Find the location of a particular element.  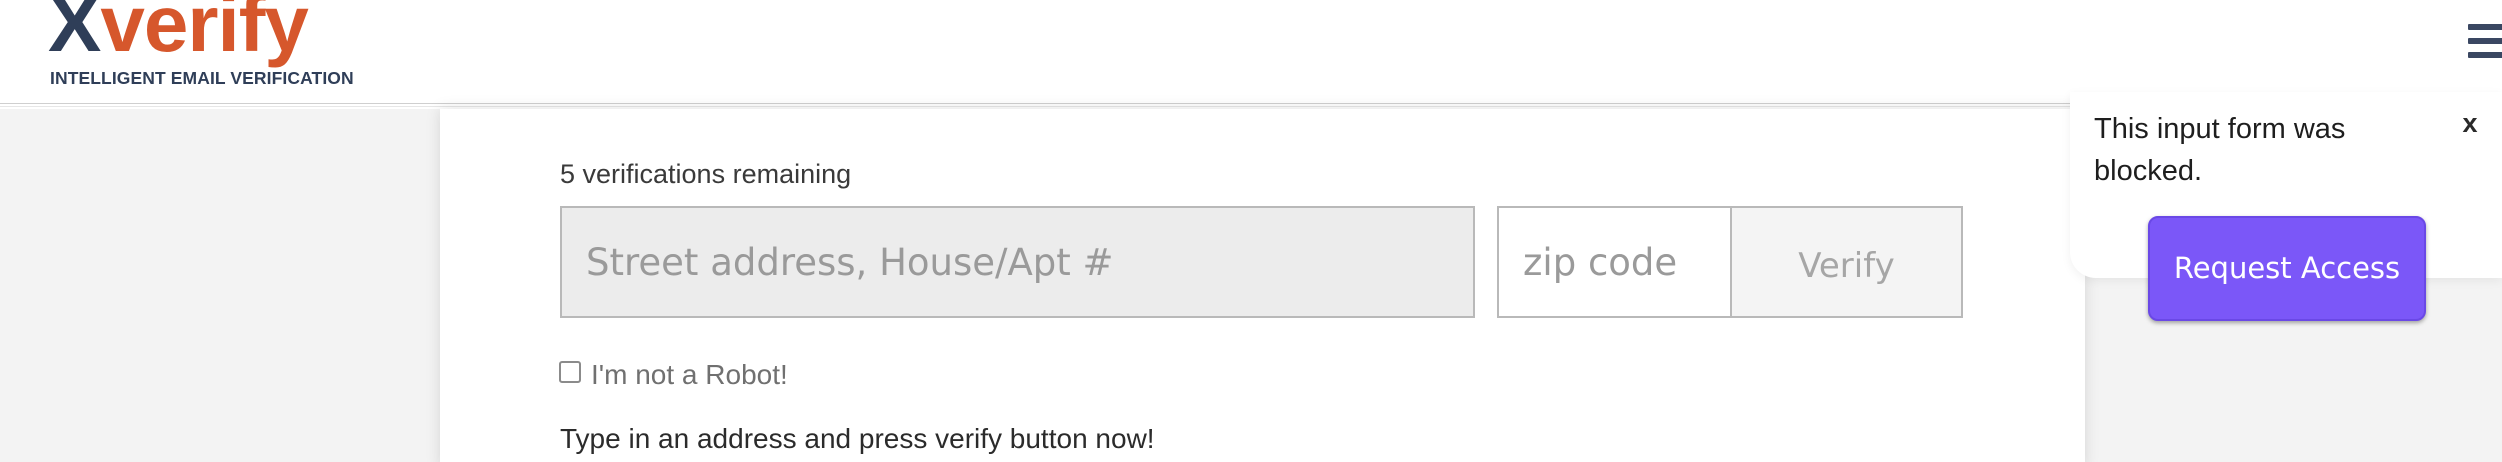

xverify-logo: Xverify INTELLIGENT EMAIL VERIFICATION is located at coordinates (218, 48).